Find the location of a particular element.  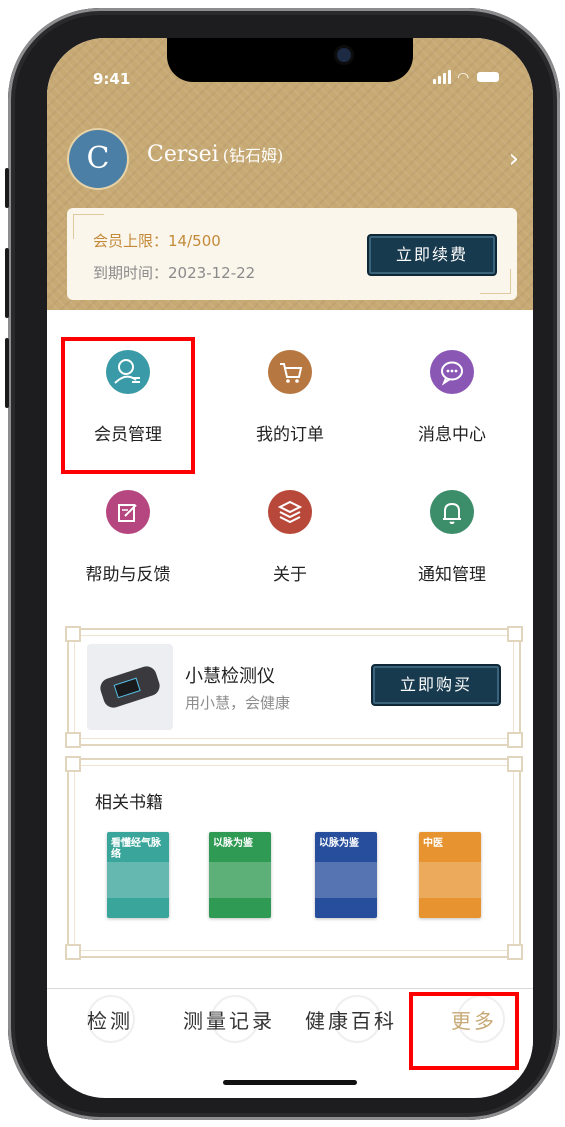

wifi-icon: ◠ is located at coordinates (463, 78).